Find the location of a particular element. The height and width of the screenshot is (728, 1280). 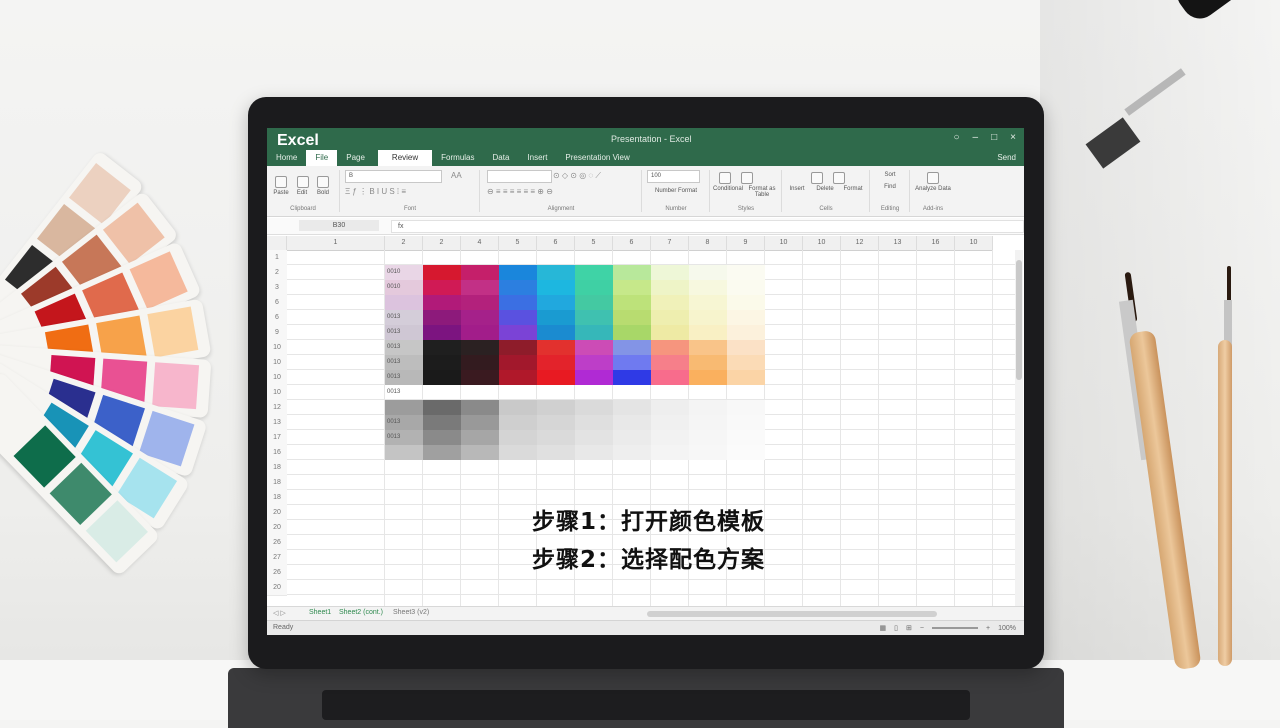

column-header: 8 is located at coordinates (708, 243).